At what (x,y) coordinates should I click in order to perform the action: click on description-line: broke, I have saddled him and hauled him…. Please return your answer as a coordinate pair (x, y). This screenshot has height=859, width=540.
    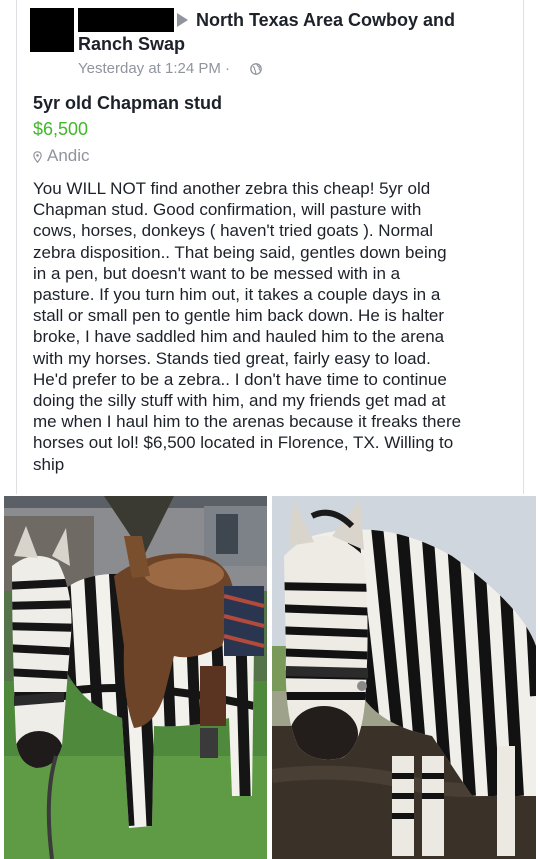
    Looking at the image, I should click on (239, 337).